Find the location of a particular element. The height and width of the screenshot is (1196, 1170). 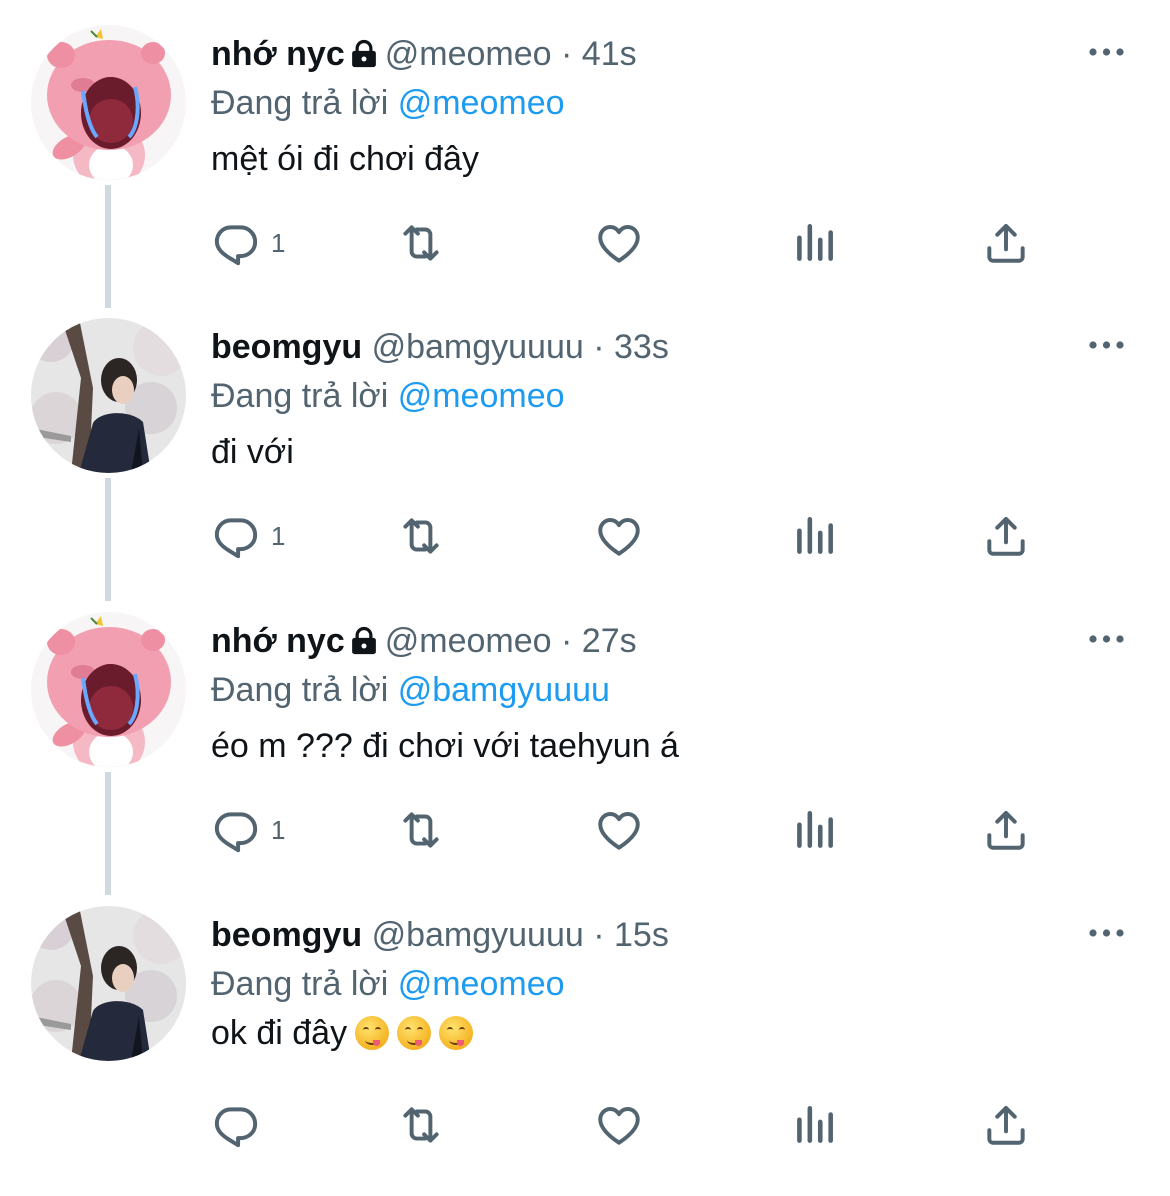

user-handle: @meomeo is located at coordinates (468, 54).